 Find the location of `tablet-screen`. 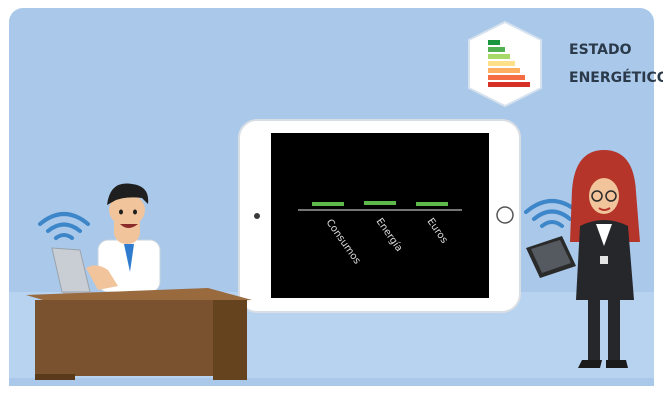

tablet-screen is located at coordinates (380, 215).